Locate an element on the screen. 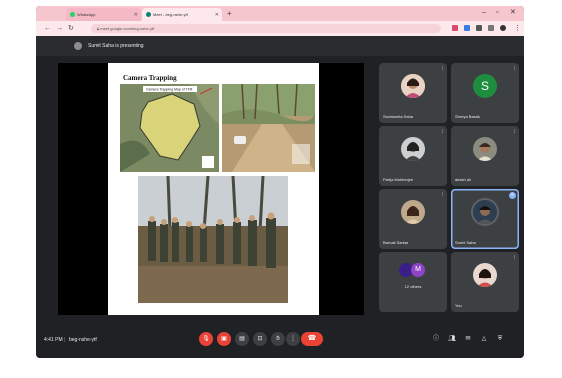 The width and height of the screenshot is (562, 378). whatsapp-icon is located at coordinates (72, 14).